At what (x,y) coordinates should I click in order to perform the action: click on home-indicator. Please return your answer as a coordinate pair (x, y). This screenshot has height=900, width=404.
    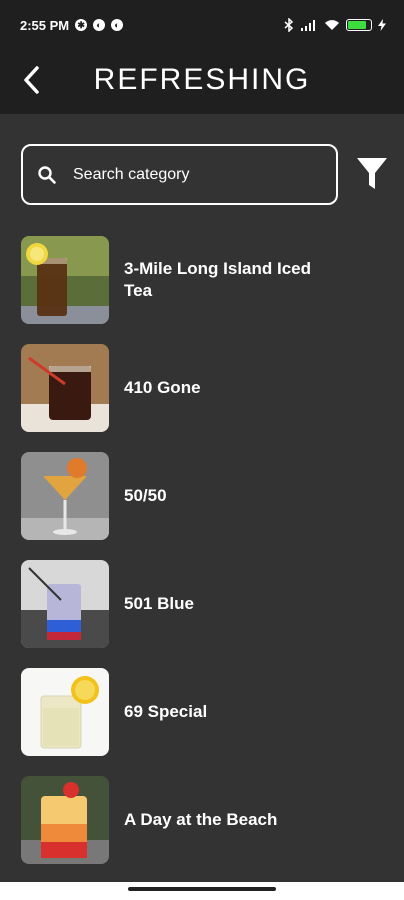
    Looking at the image, I should click on (202, 889).